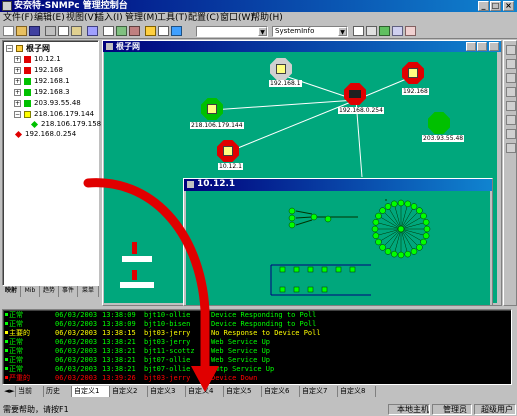 The width and height of the screenshot is (517, 416). I want to click on tree-item: 192.168.1, so click(52, 81).